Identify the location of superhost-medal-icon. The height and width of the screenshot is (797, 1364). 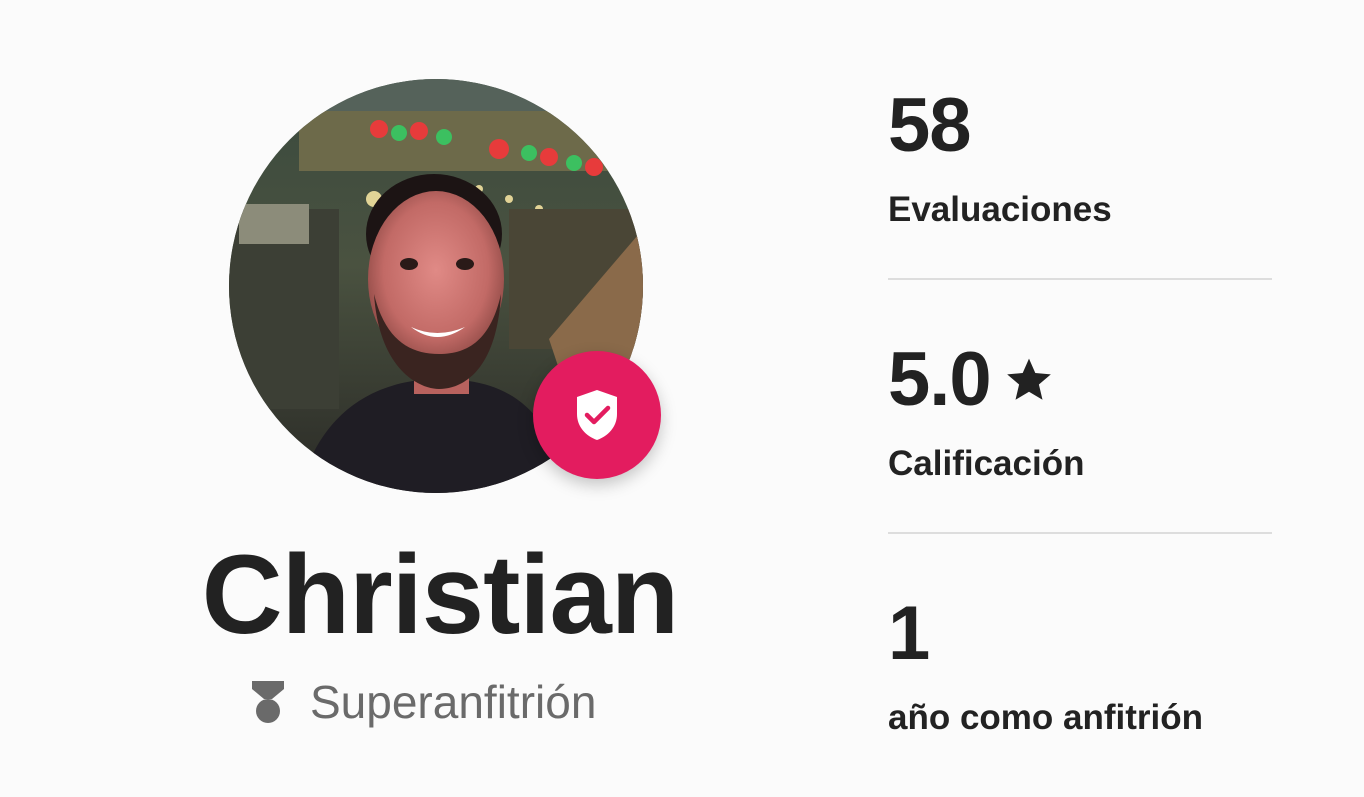
(270, 702).